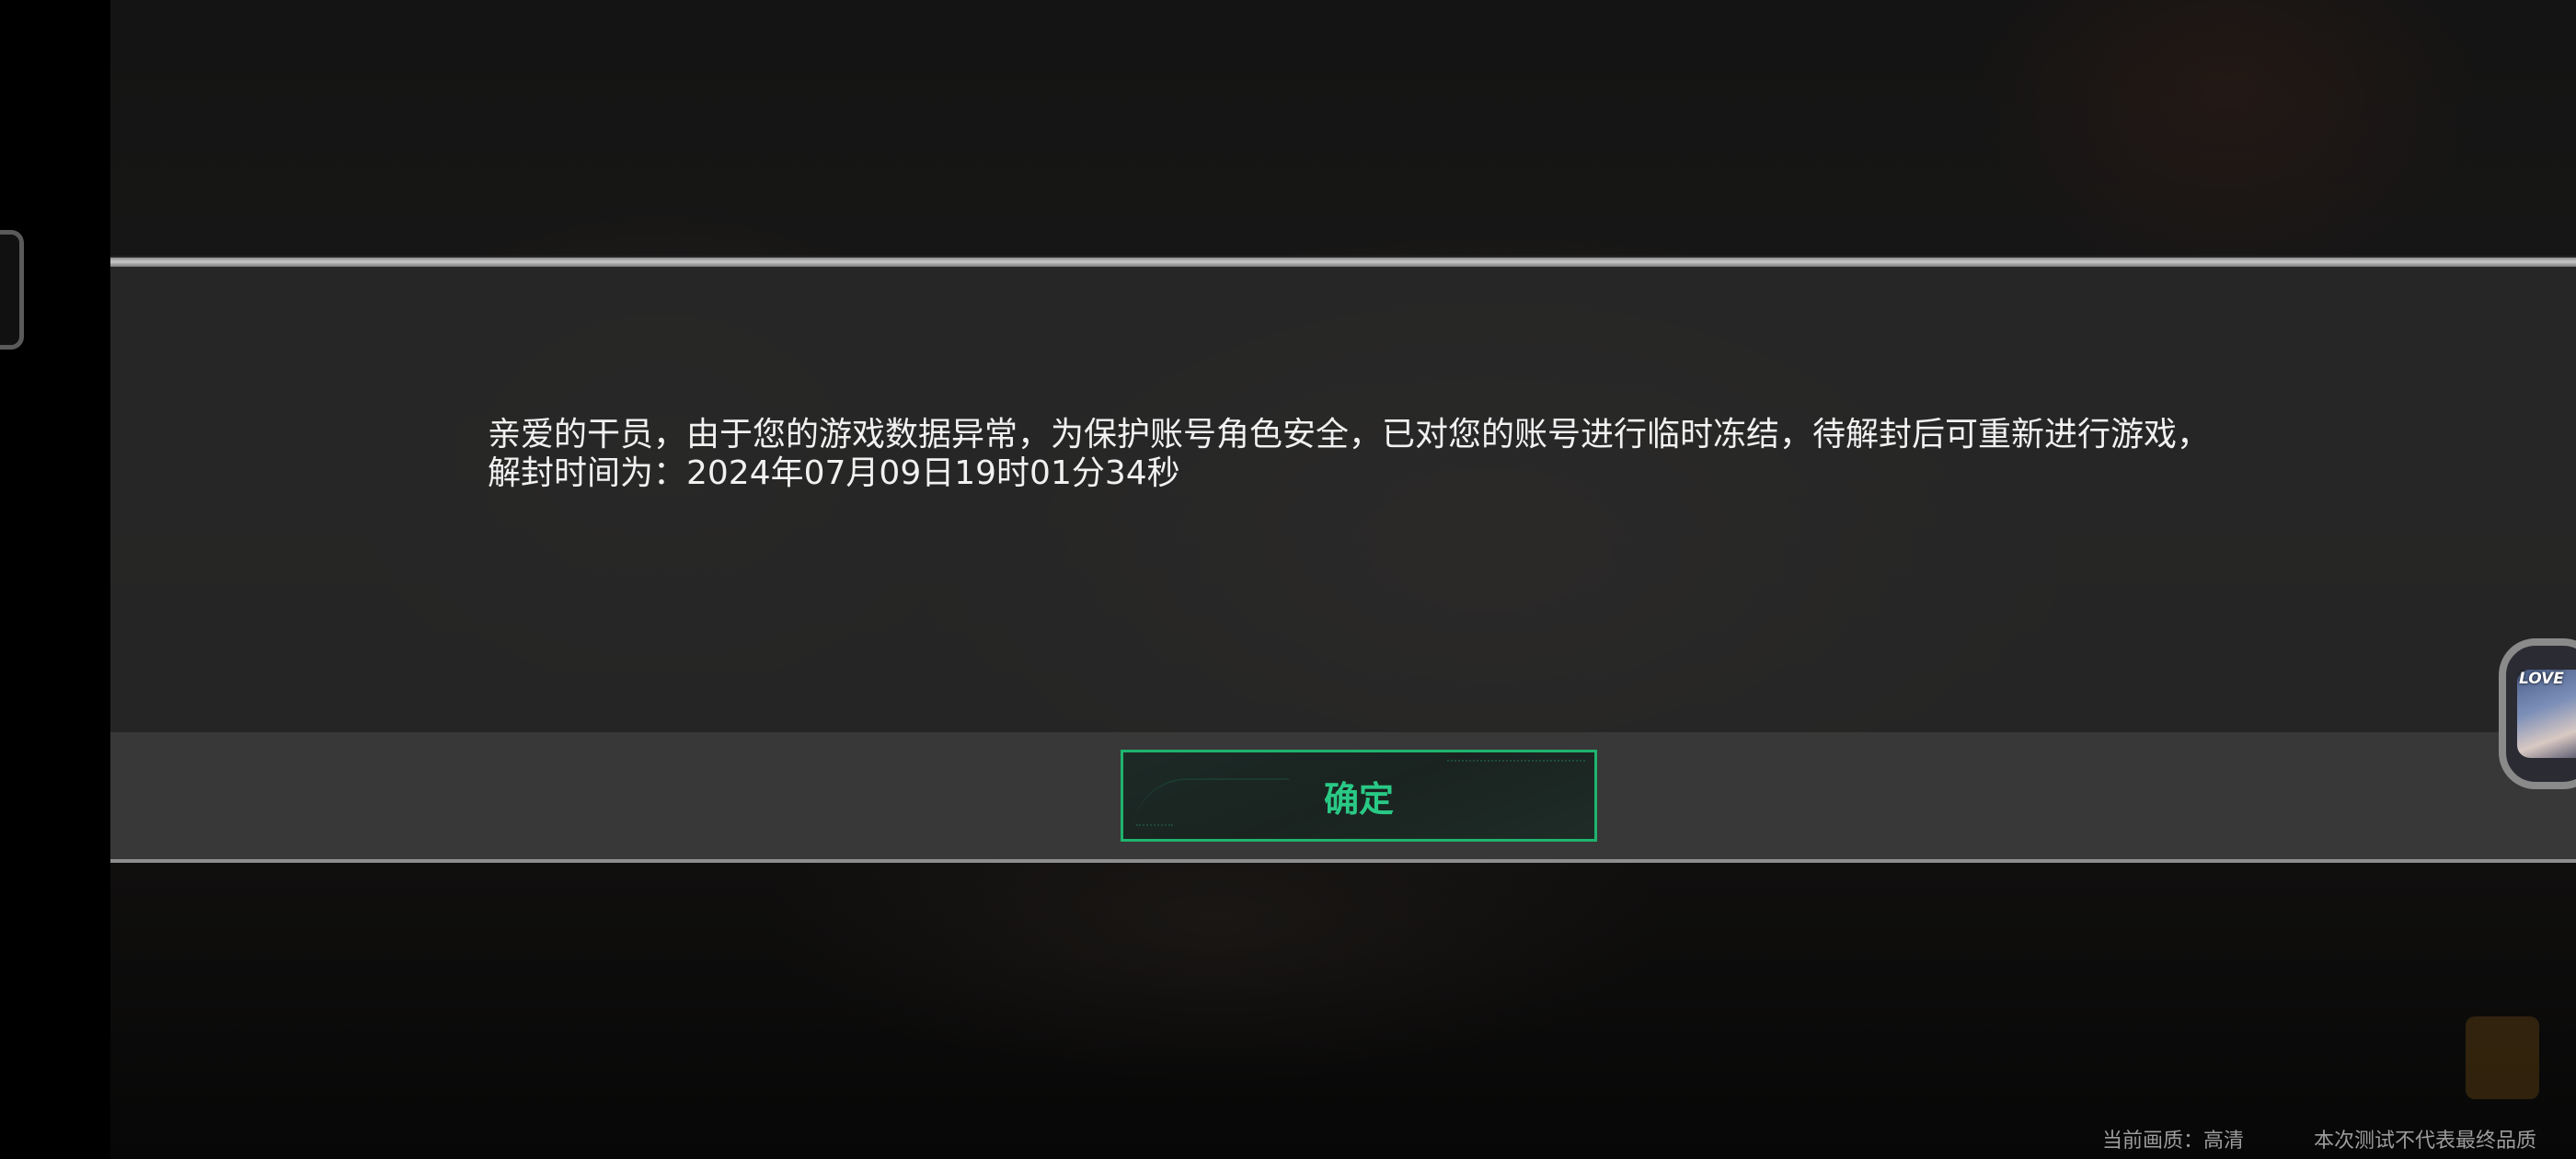 Image resolution: width=2576 pixels, height=1159 pixels. What do you see at coordinates (55, 579) in the screenshot?
I see `left-edge-bar` at bounding box center [55, 579].